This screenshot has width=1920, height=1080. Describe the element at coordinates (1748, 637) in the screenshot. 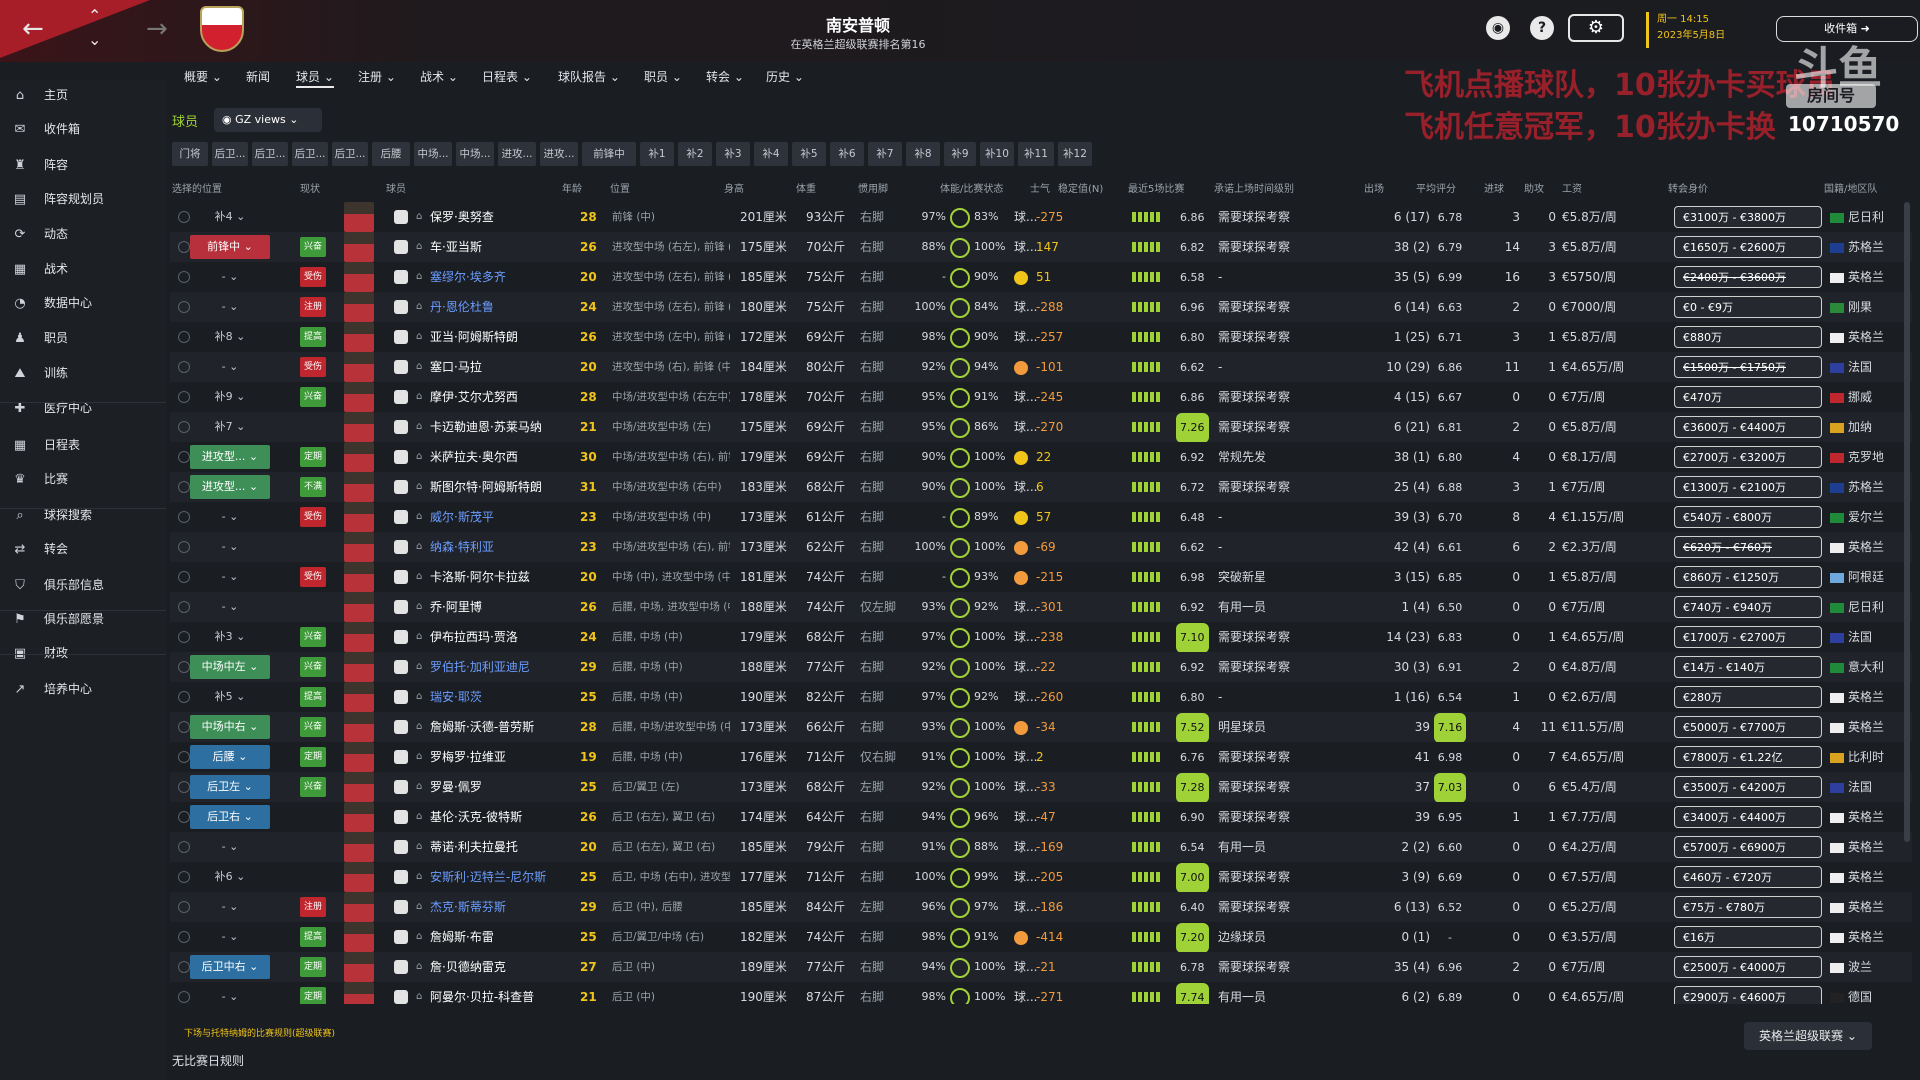

I see `transfer-value: €1700万 - €2700万` at that location.